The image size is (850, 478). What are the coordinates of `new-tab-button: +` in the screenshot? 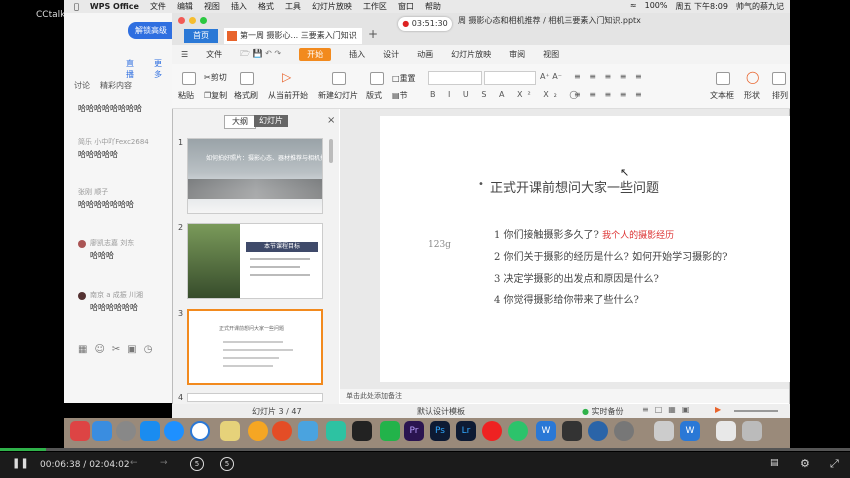 It's located at (373, 34).